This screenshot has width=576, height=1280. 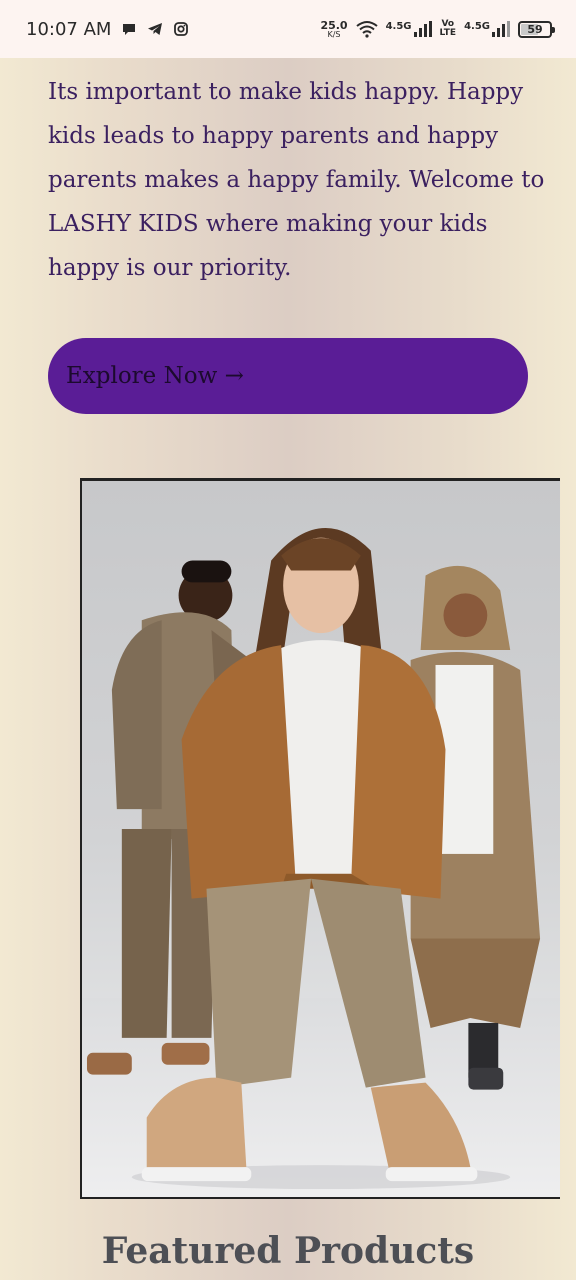 I want to click on status-bar-right: 25.0 K/S 4.5G Vo LTE 4.5G 59, so click(x=437, y=29).